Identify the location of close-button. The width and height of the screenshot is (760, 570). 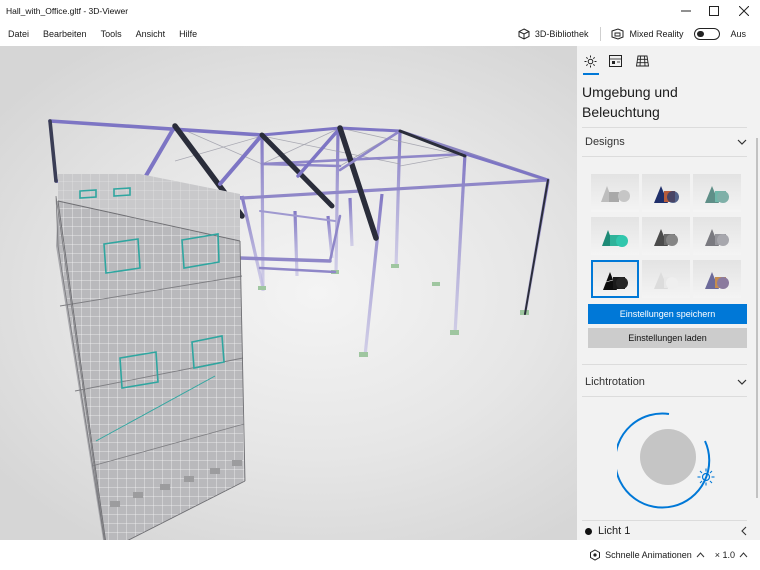
(744, 11).